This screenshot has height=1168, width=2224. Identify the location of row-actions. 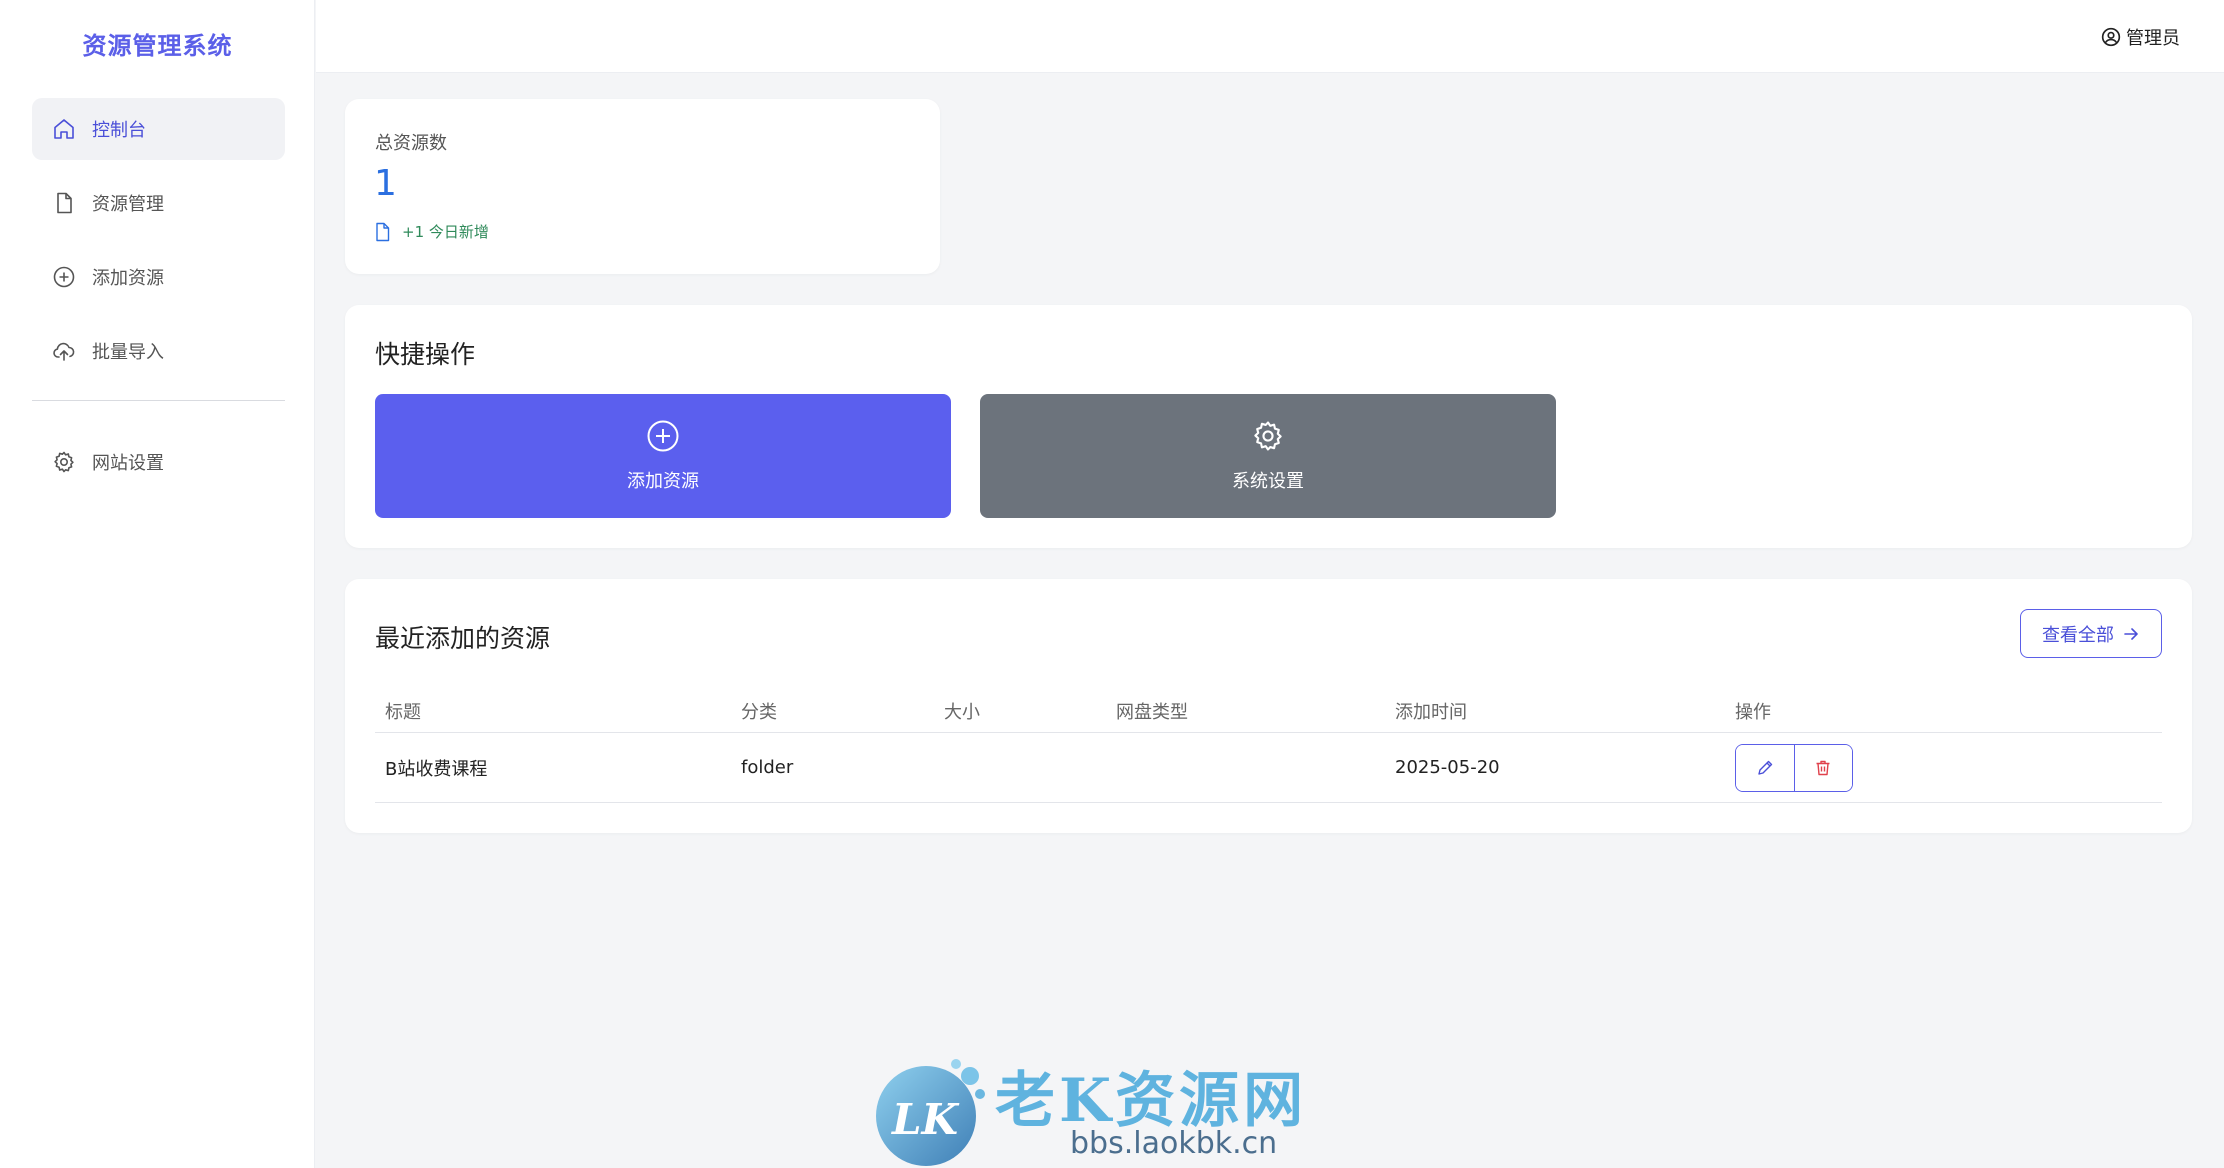
(1794, 767).